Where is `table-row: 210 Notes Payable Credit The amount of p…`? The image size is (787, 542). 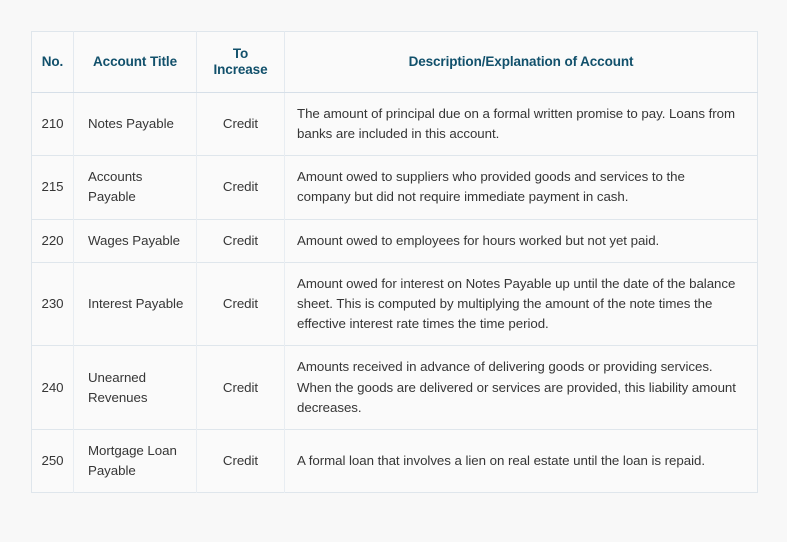
table-row: 210 Notes Payable Credit The amount of p… is located at coordinates (394, 124).